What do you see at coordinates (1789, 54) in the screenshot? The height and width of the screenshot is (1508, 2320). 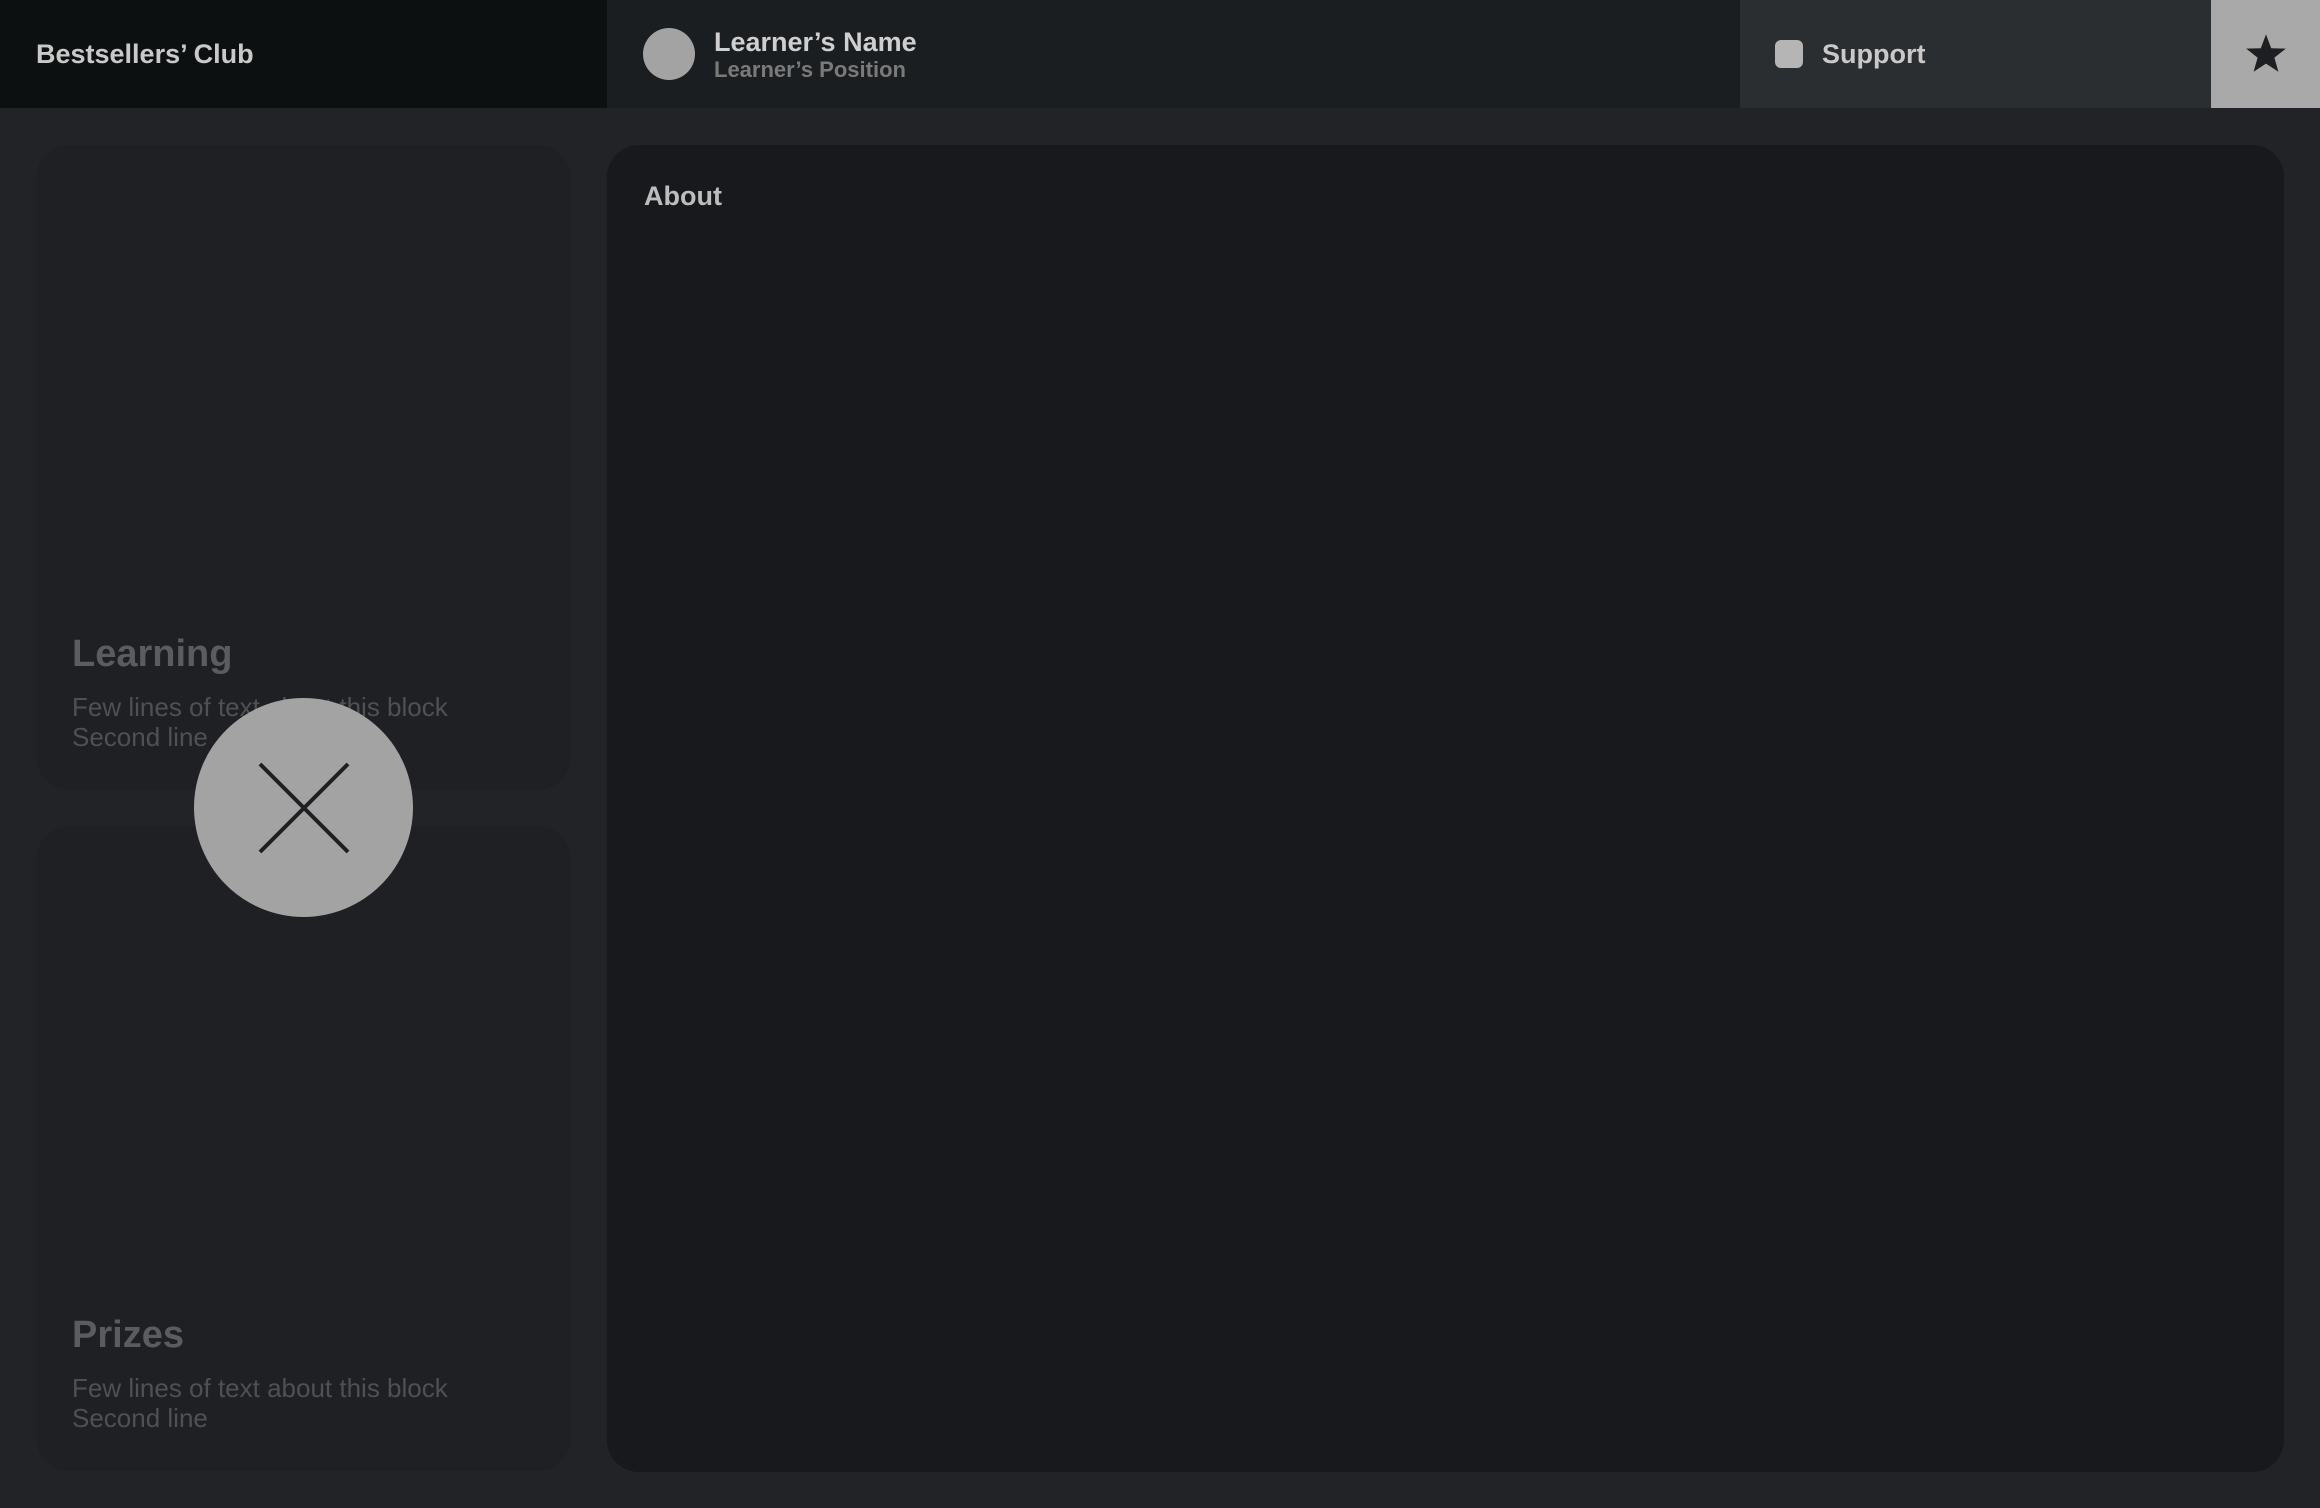 I see `square-icon` at bounding box center [1789, 54].